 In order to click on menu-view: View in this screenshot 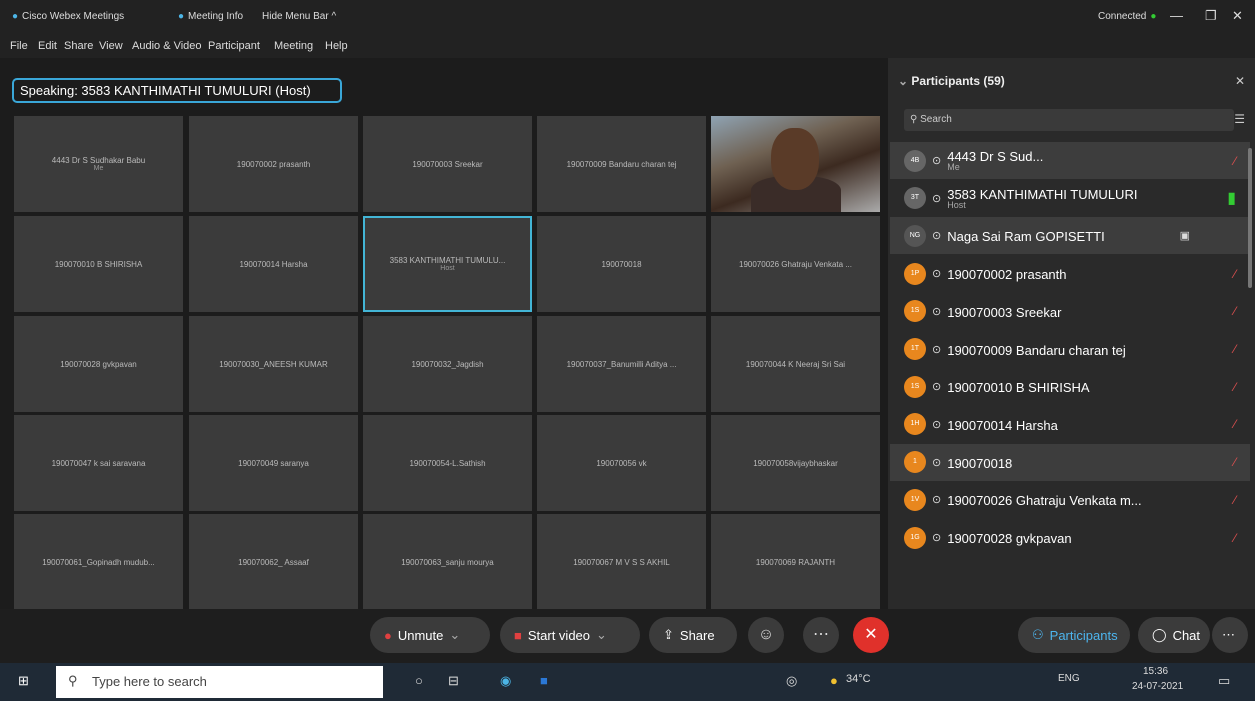, I will do `click(111, 46)`.